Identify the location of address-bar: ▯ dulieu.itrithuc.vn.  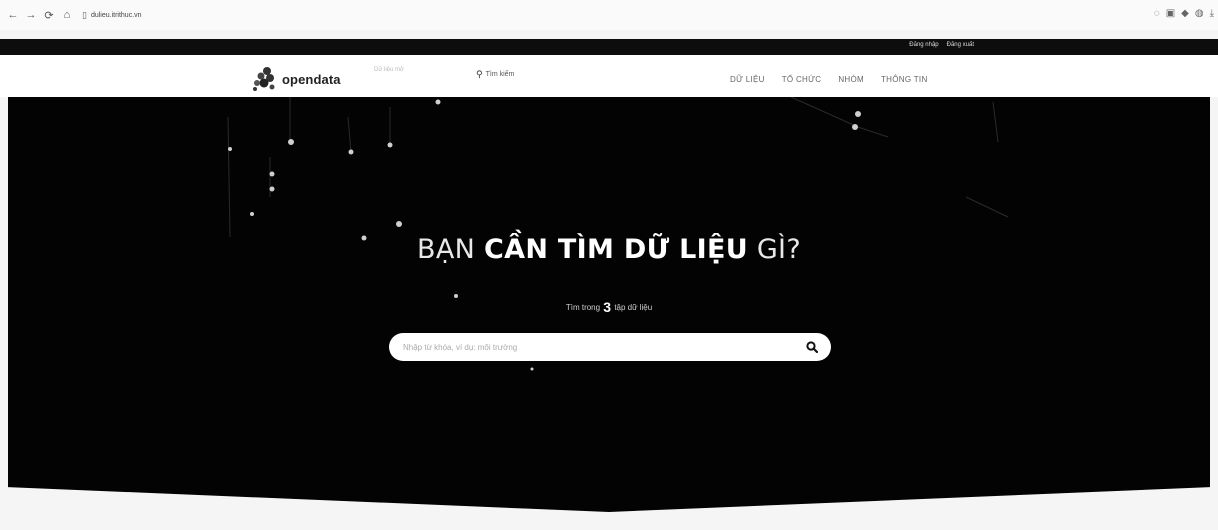
(112, 15).